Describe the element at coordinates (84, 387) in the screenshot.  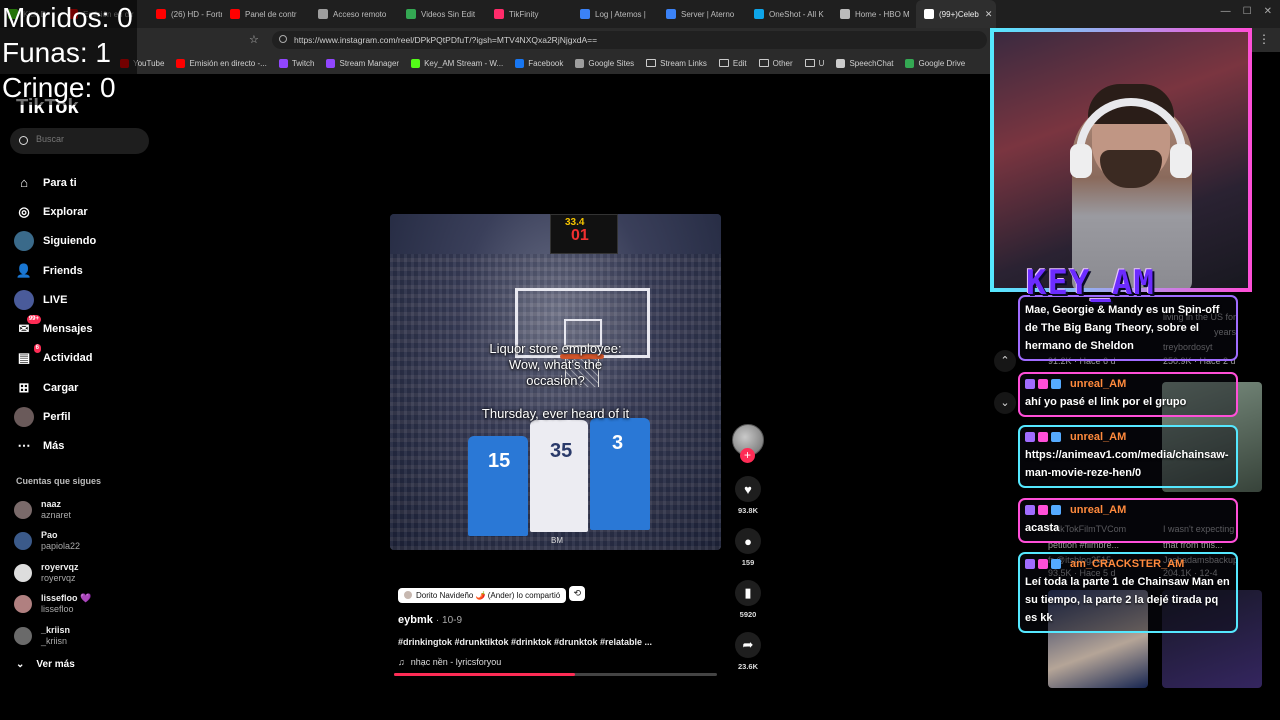
I see `nav-item-cargar: ⊞ Cargar` at that location.